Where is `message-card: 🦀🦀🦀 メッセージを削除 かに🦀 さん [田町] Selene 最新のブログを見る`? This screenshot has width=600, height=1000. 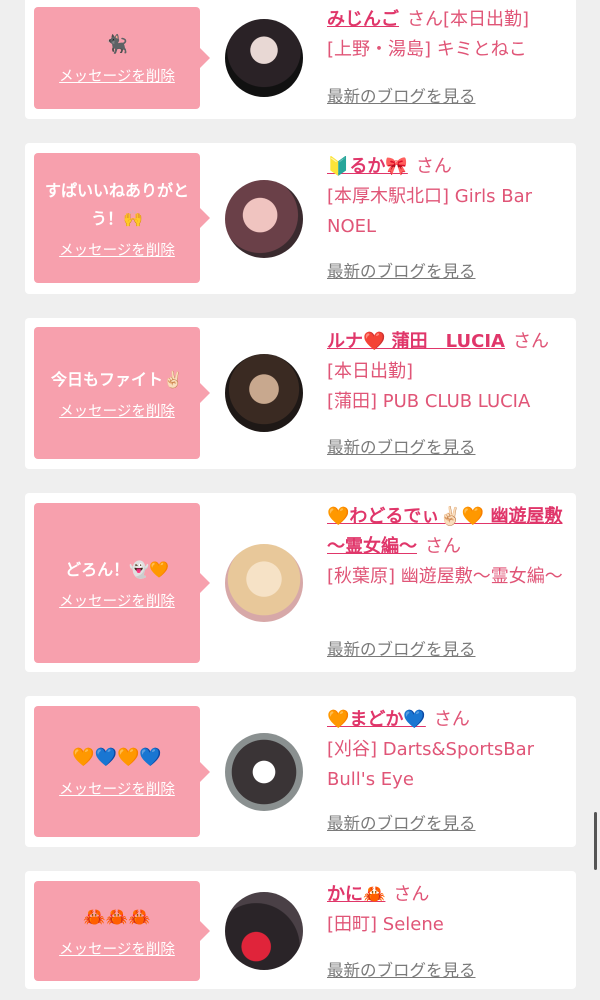 message-card: 🦀🦀🦀 メッセージを削除 かに🦀 さん [田町] Selene 最新のブログを見る is located at coordinates (300, 930).